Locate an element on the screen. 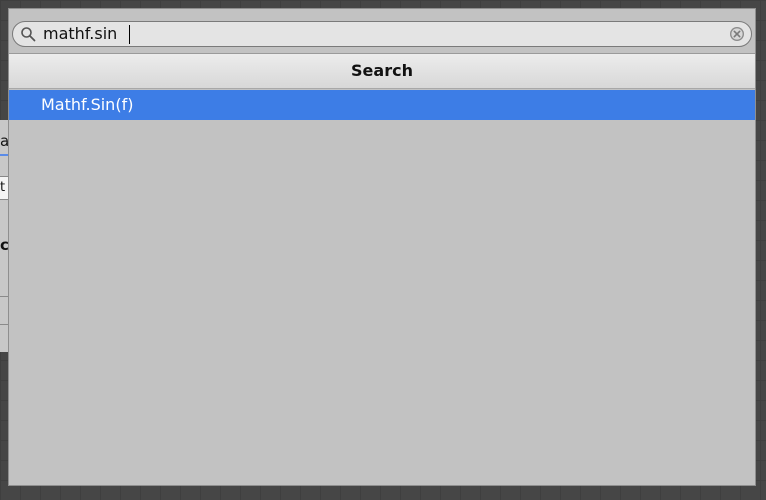 The width and height of the screenshot is (766, 500). clear-icon is located at coordinates (737, 34).